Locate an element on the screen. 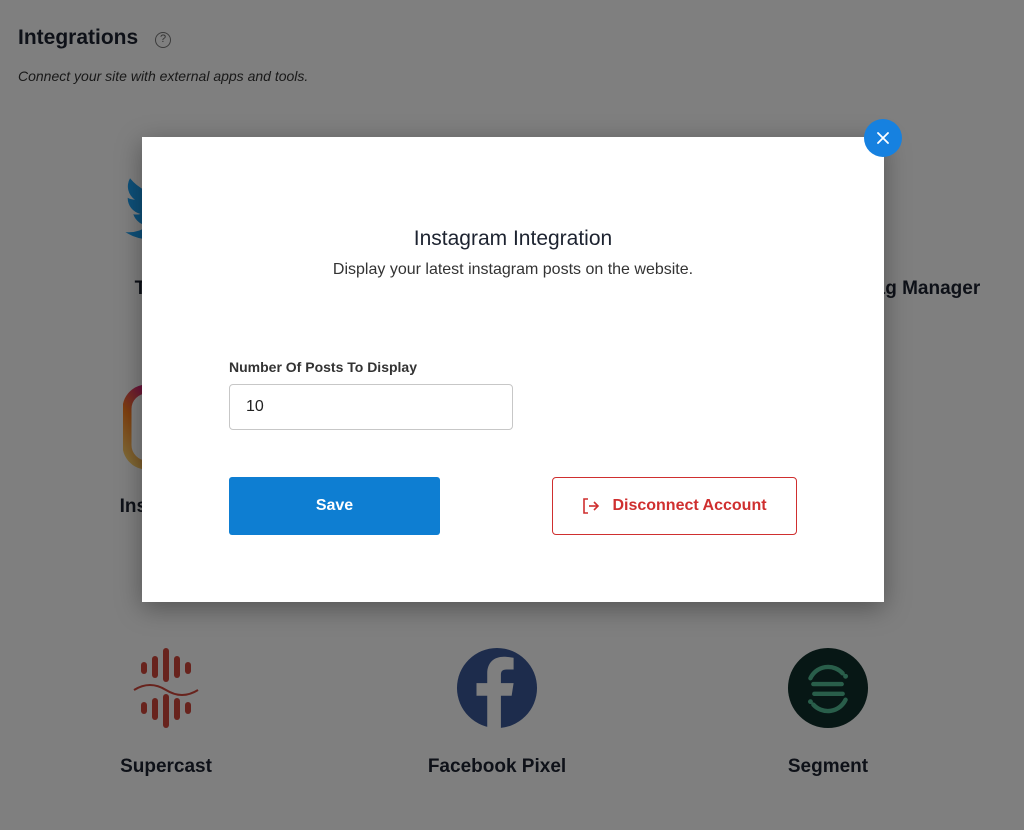 This screenshot has width=1024, height=830. posts-count-label: Number Of Posts To Display is located at coordinates (323, 367).